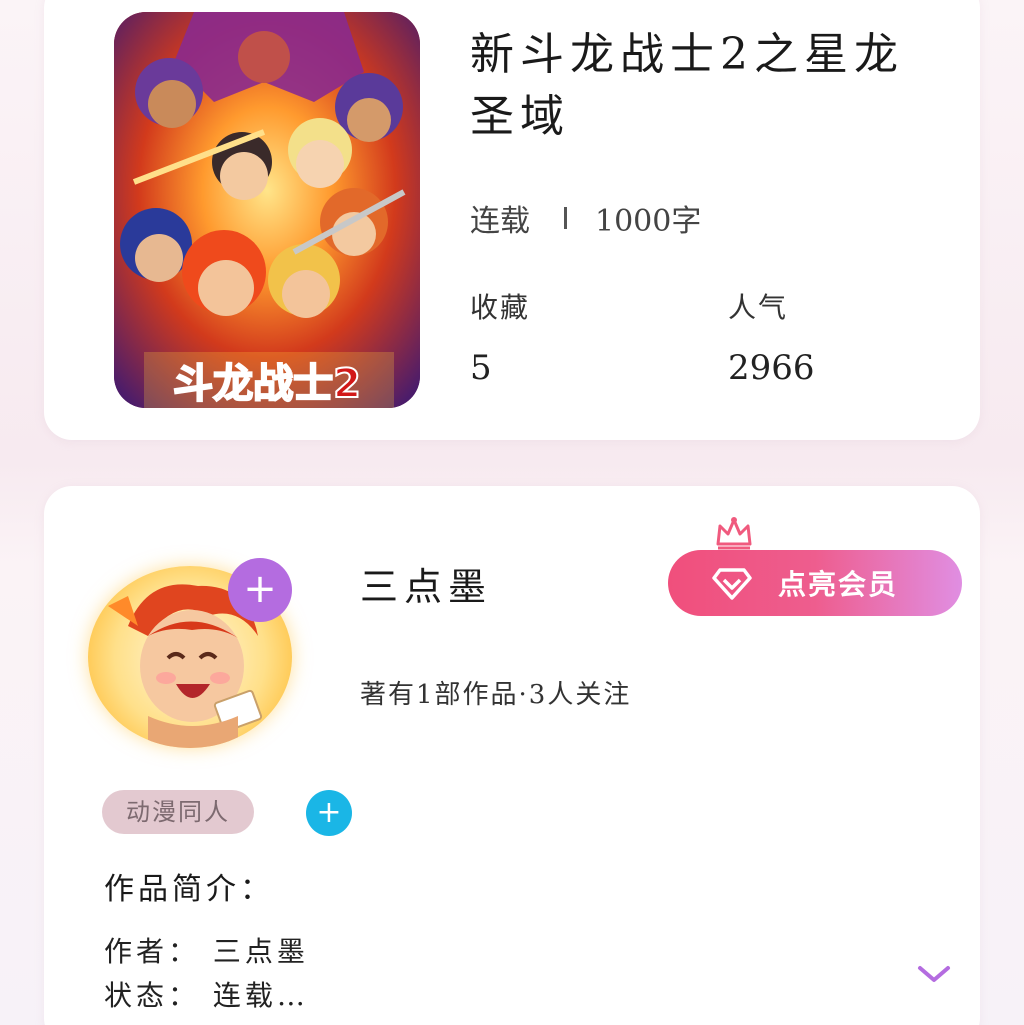 This screenshot has width=1024, height=1025. I want to click on book-meta-row: 连载 1000字, so click(585, 218).